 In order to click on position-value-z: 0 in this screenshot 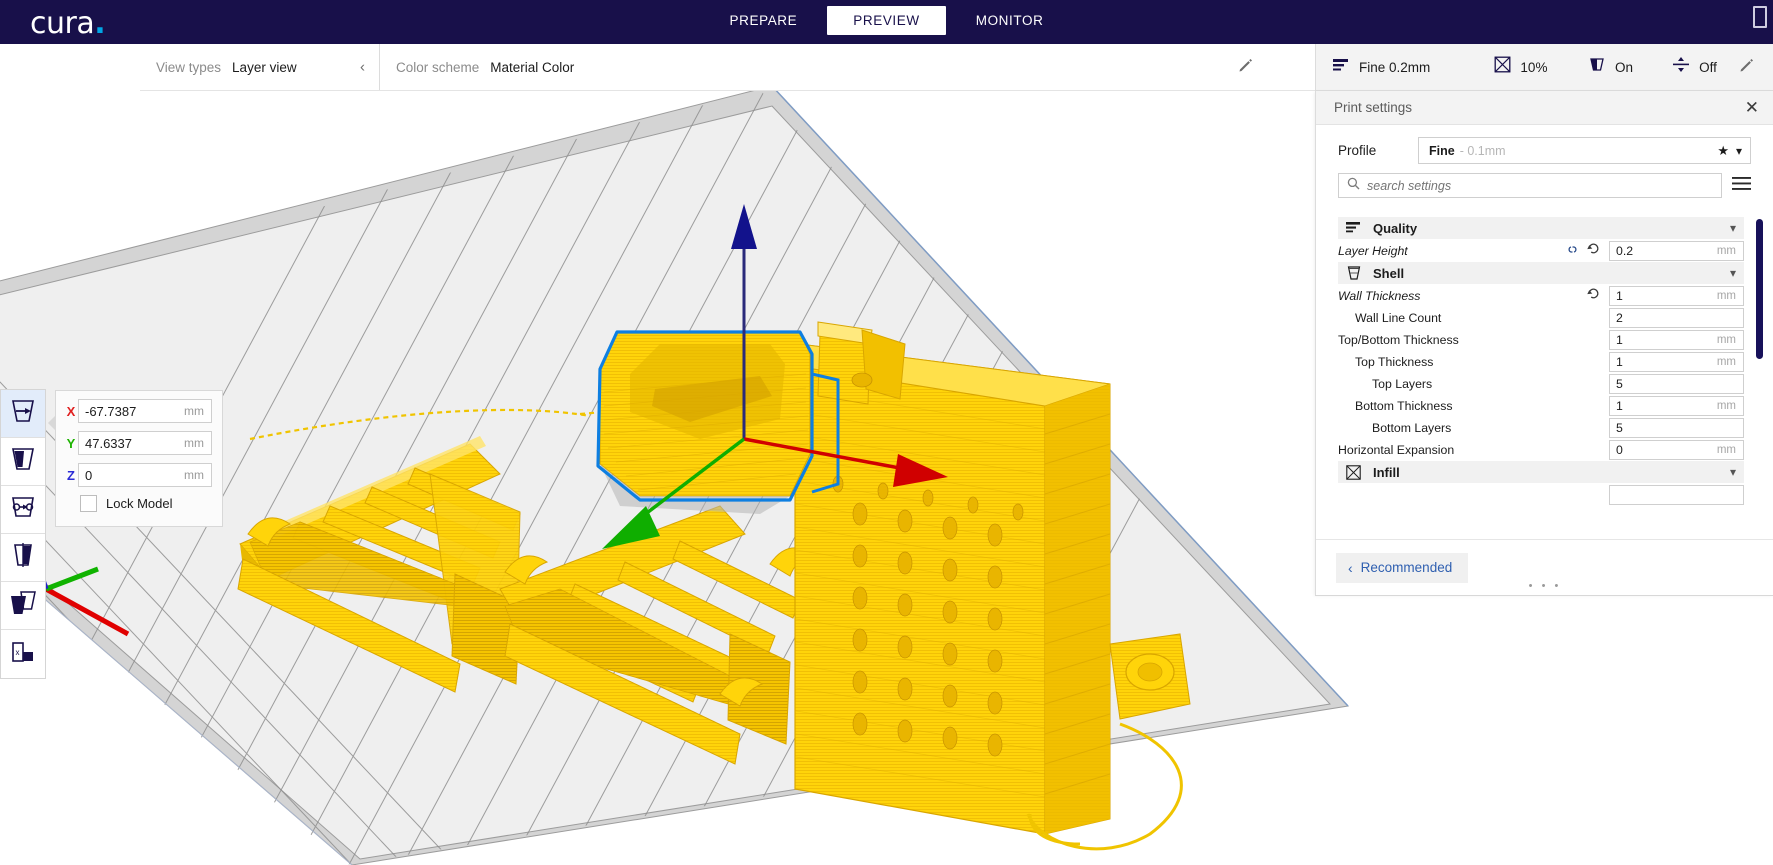, I will do `click(89, 475)`.